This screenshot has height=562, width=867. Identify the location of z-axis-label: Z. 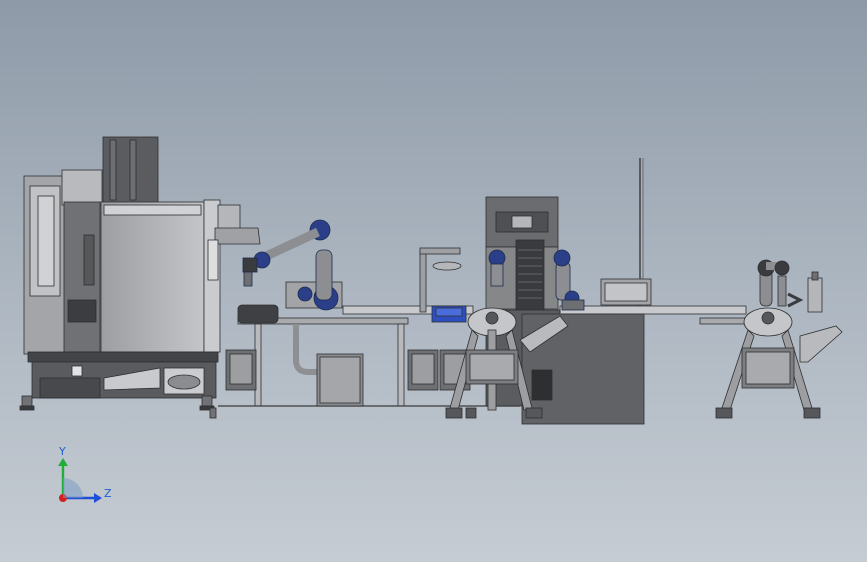
(108, 493).